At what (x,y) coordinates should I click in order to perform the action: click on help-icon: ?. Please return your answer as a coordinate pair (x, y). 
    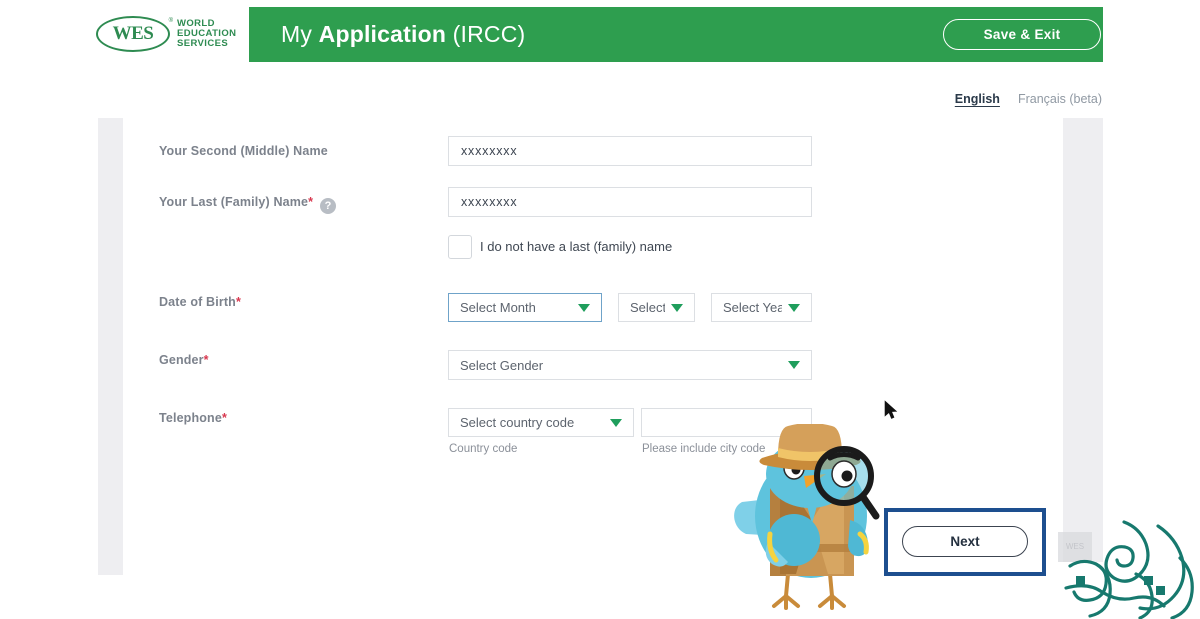
    Looking at the image, I should click on (328, 206).